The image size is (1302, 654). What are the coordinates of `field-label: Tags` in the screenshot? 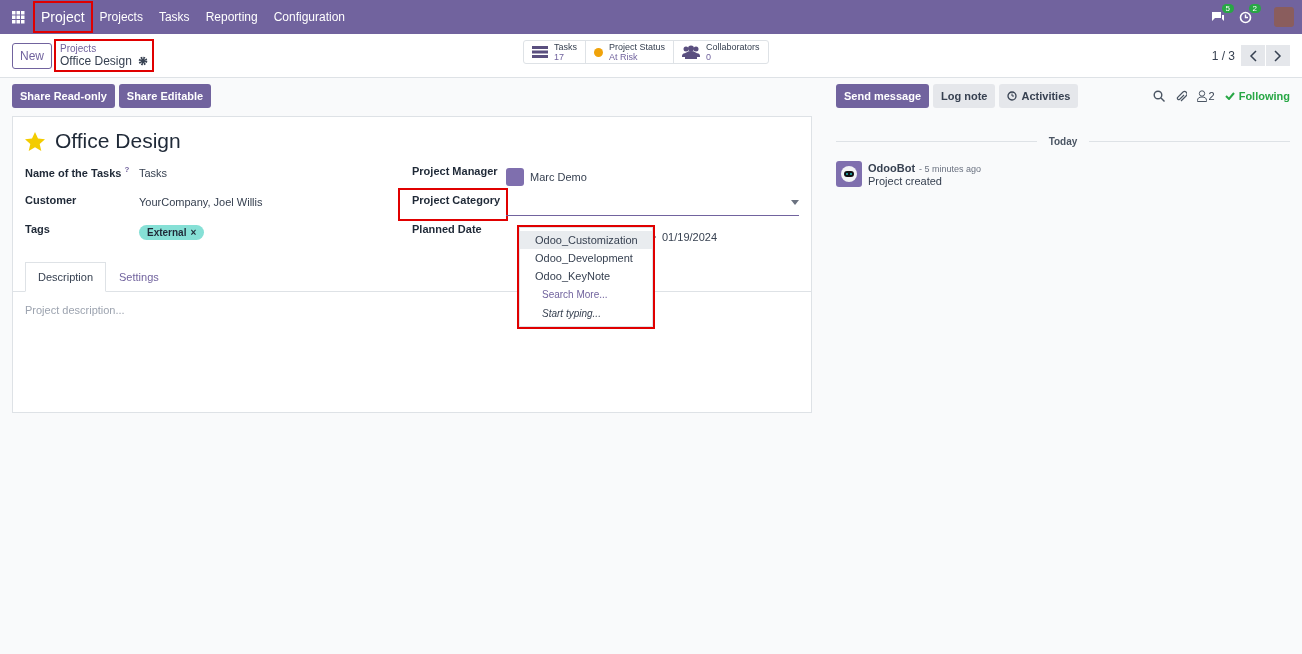 It's located at (37, 229).